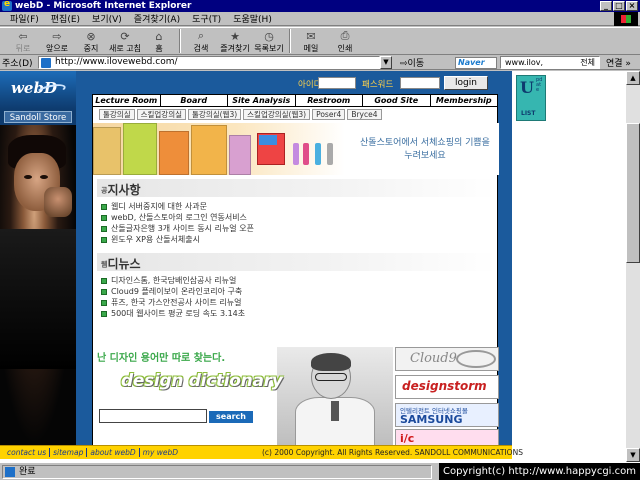  Describe the element at coordinates (633, 266) in the screenshot. I see `vertical-scrollbar: ▲ ▼` at that location.